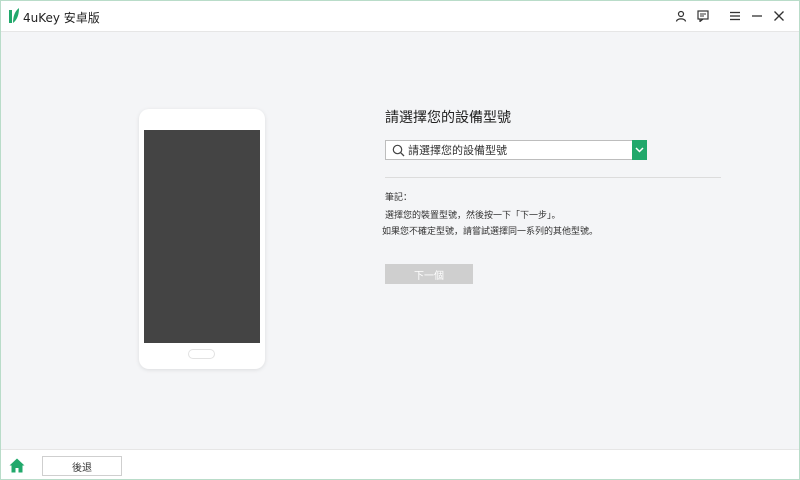 Image resolution: width=800 pixels, height=480 pixels. I want to click on feedback-icon, so click(703, 16).